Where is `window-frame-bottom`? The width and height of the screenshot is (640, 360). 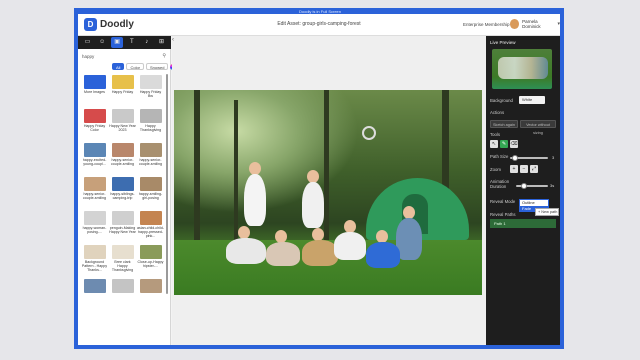
window-frame-bottom is located at coordinates (319, 347).